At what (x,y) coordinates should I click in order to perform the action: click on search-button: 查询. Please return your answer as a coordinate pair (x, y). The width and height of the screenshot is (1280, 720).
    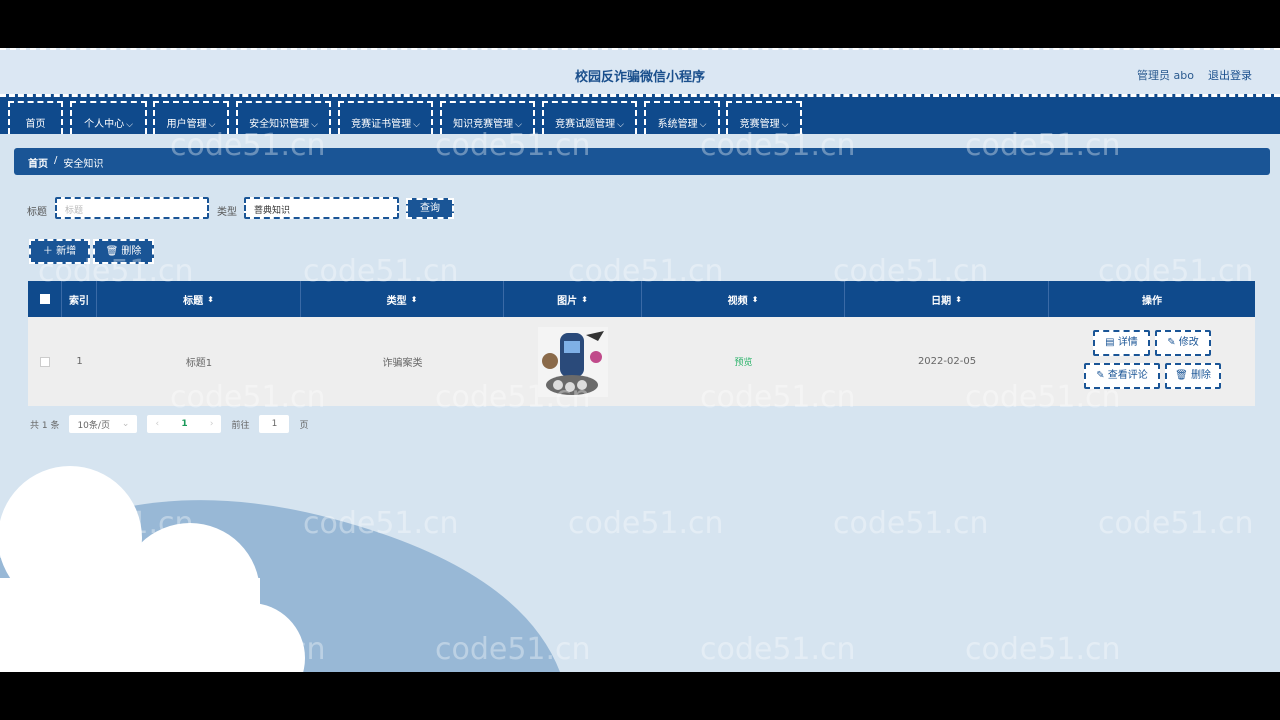
    Looking at the image, I should click on (430, 208).